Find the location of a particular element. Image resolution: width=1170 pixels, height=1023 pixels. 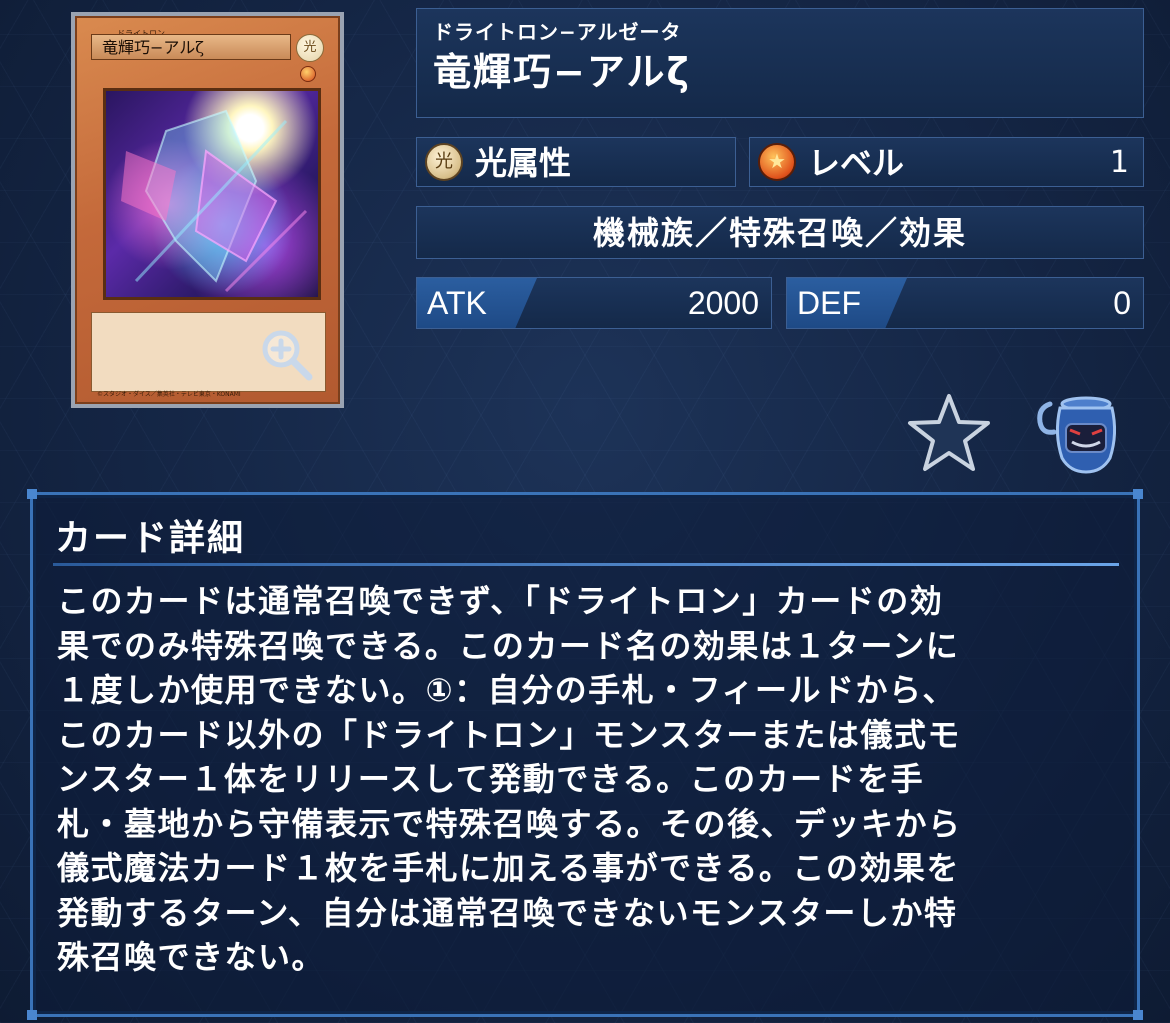

level-label: レベル is located at coordinates (856, 163).